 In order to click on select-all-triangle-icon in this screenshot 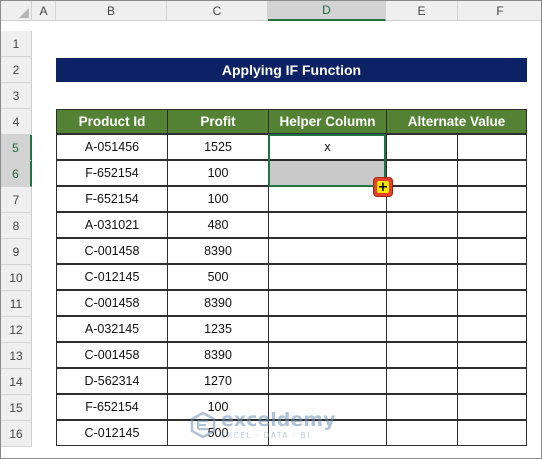, I will do `click(24, 13)`.